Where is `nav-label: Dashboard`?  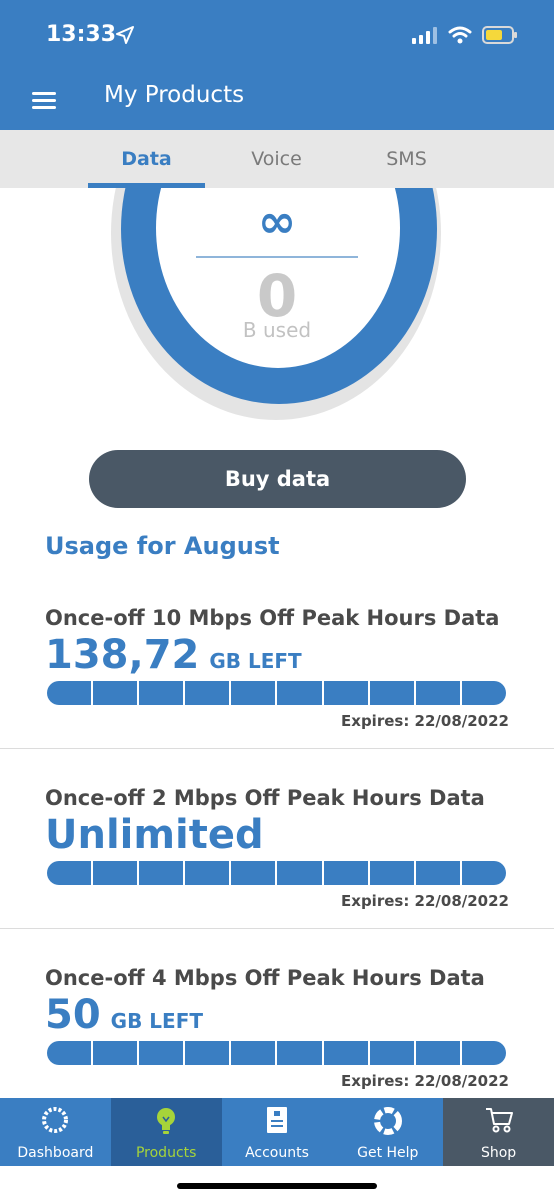 nav-label: Dashboard is located at coordinates (55, 1153).